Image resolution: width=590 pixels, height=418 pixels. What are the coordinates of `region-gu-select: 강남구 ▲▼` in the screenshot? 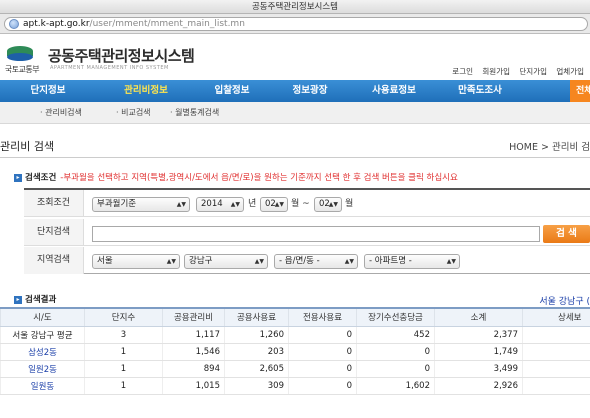 It's located at (226, 261).